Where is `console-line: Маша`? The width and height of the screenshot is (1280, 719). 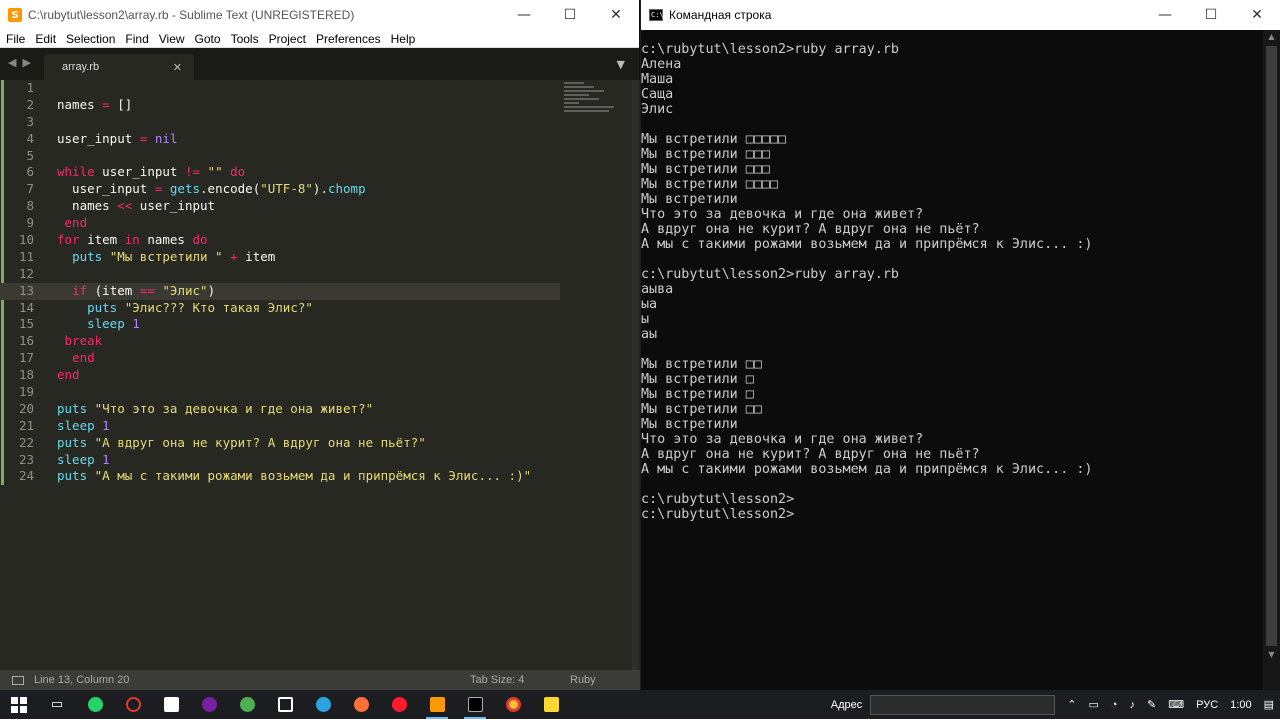
console-line: Маша is located at coordinates (657, 79).